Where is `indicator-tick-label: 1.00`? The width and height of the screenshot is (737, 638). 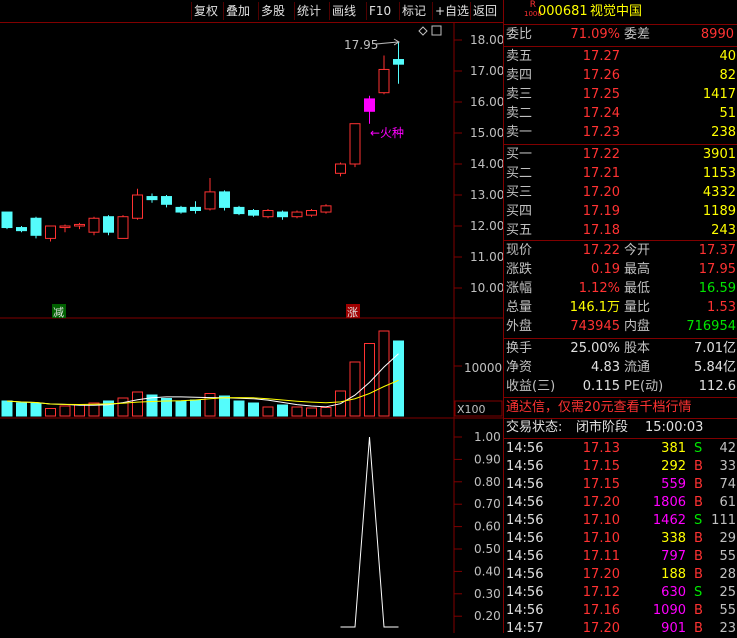
indicator-tick-label: 1.00 is located at coordinates (487, 437).